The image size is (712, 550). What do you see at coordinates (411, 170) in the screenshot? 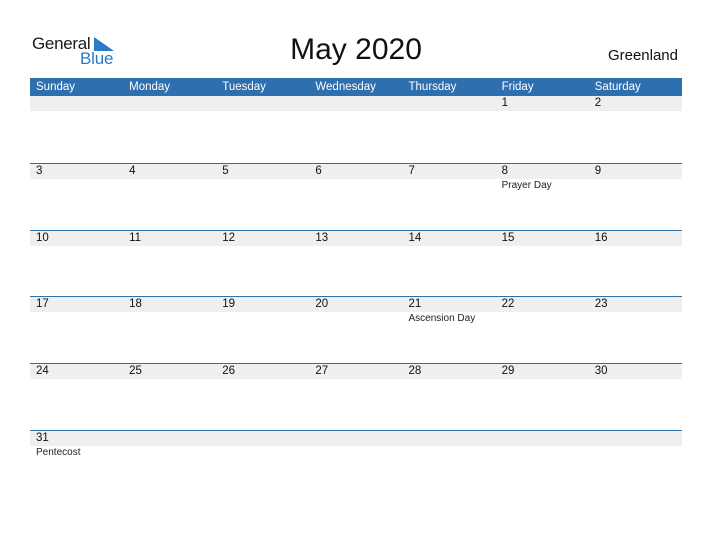
I see `day-number: 7` at bounding box center [411, 170].